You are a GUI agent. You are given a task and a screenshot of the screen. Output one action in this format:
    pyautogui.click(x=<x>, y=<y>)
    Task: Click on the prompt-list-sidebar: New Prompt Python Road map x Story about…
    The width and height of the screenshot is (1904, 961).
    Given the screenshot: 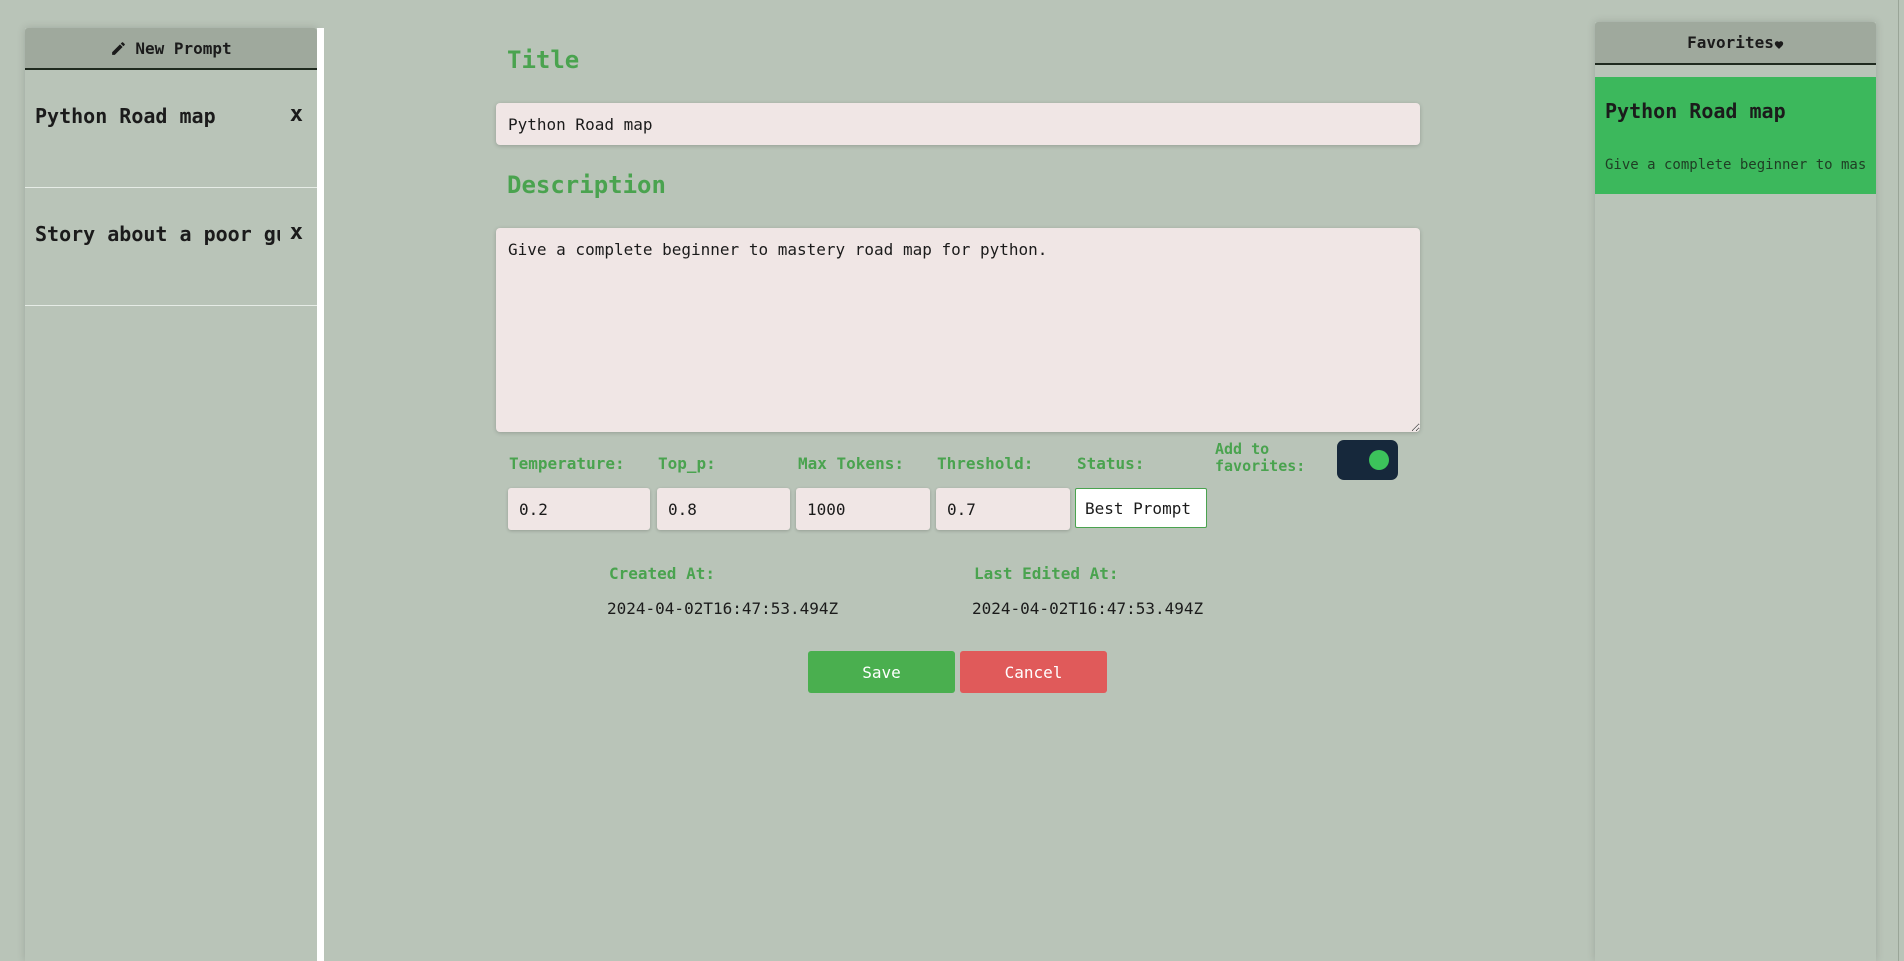 What is the action you would take?
    pyautogui.click(x=171, y=494)
    